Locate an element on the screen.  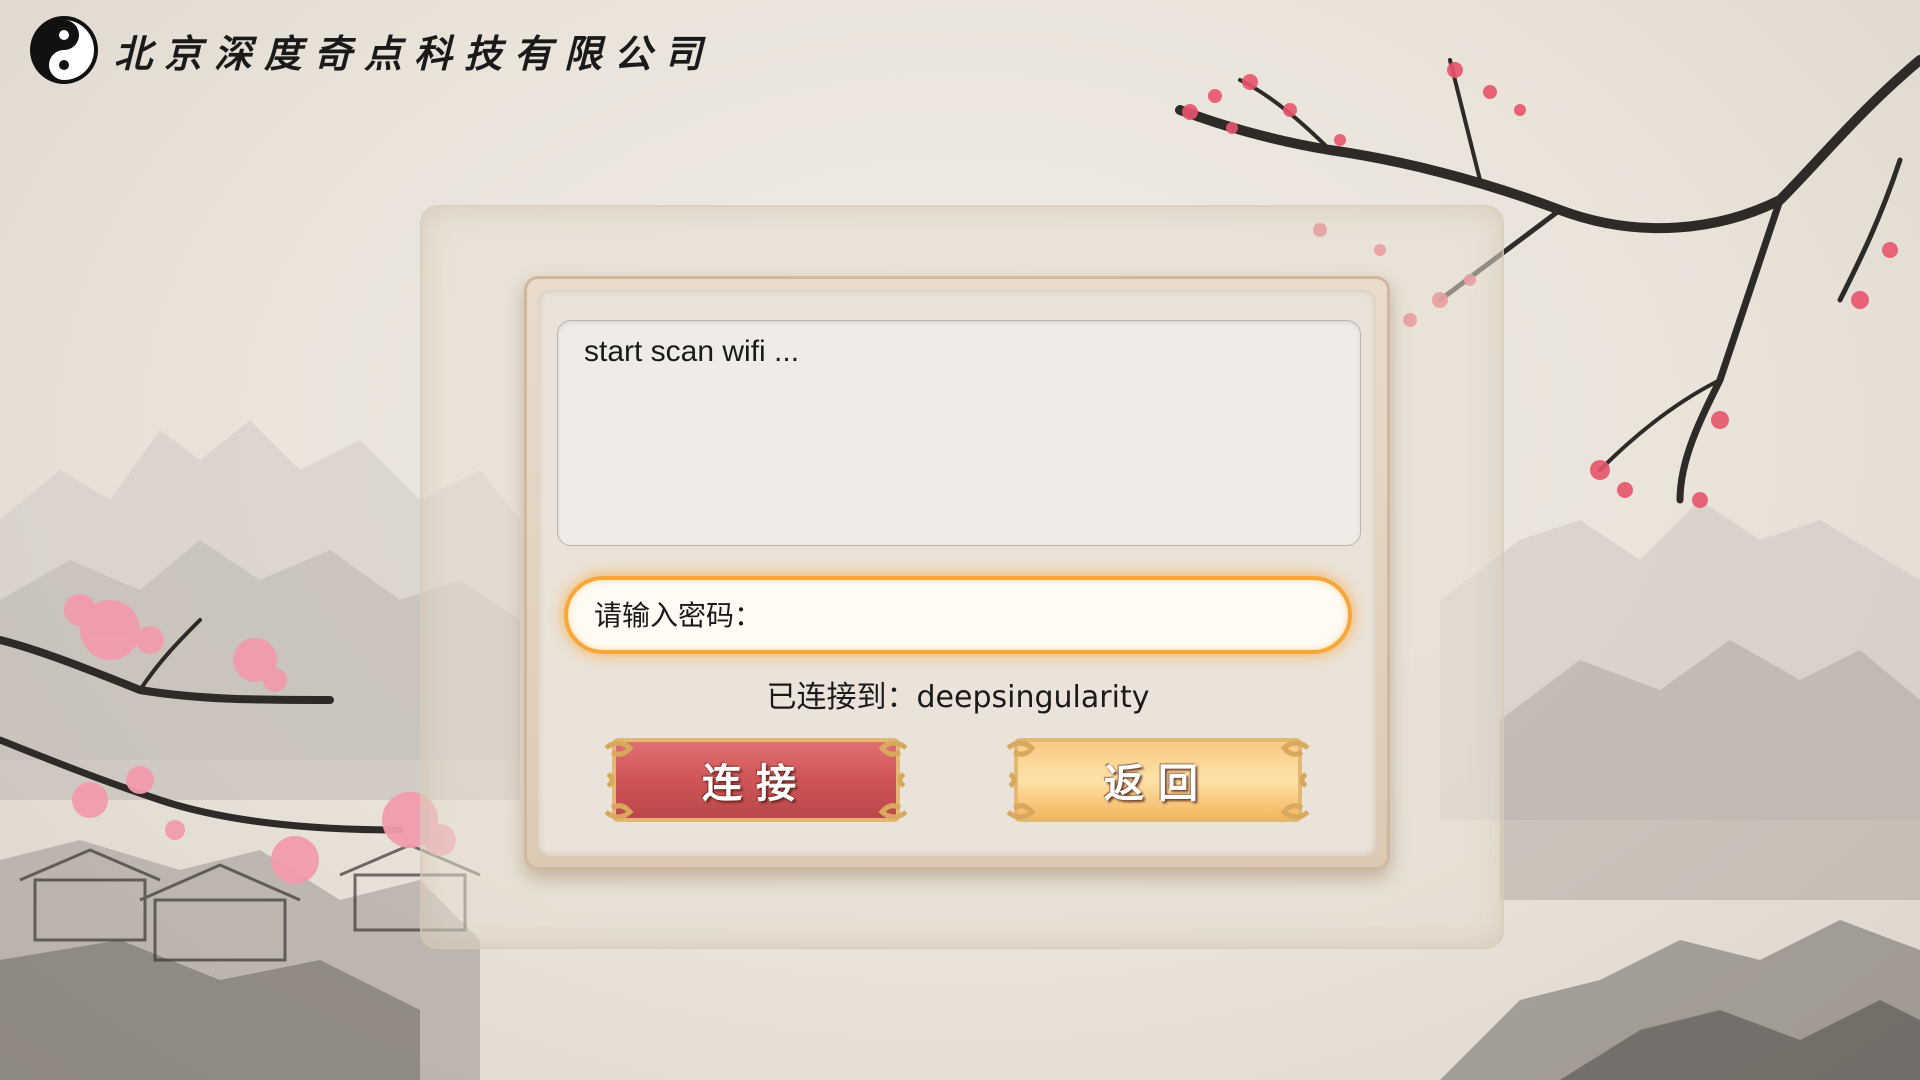
password-input is located at coordinates (958, 615).